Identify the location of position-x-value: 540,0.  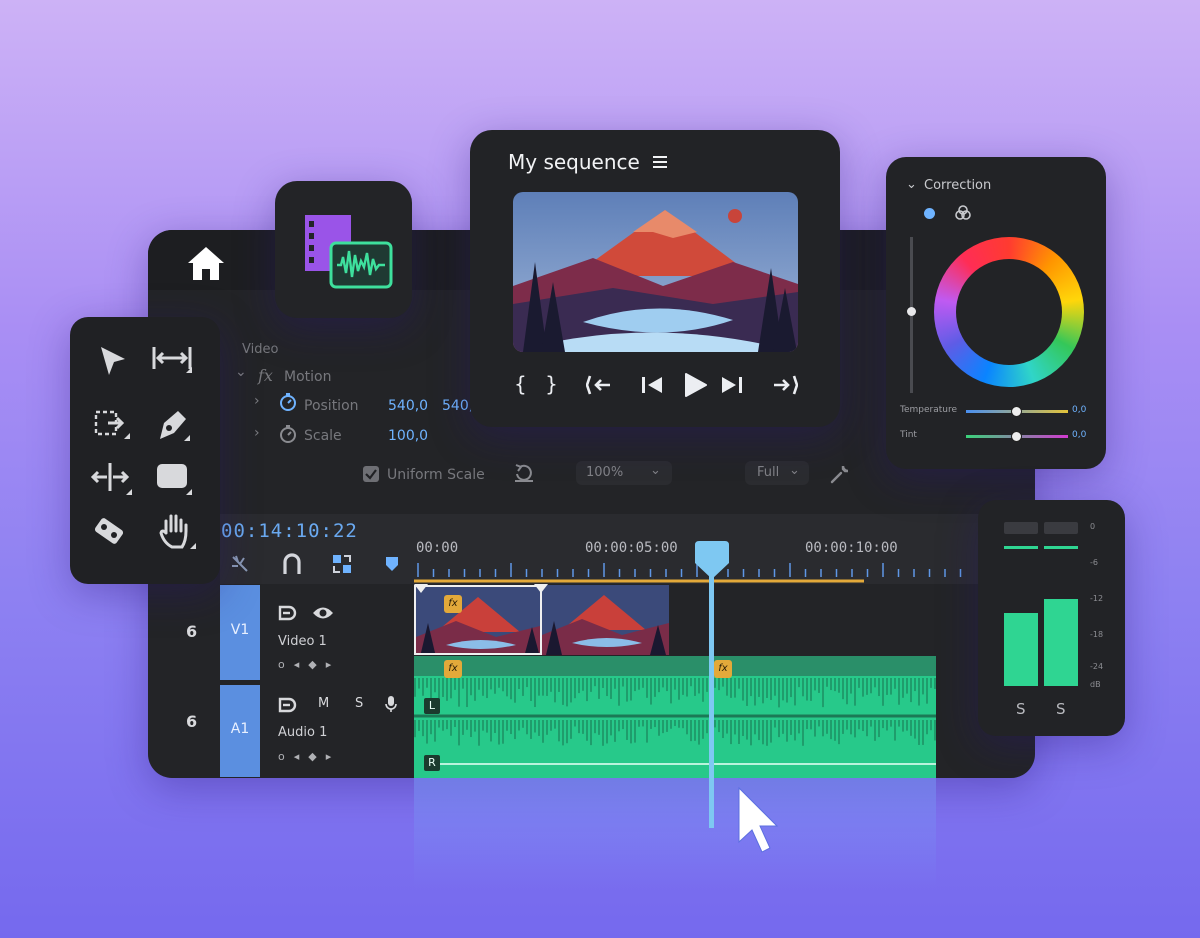
(408, 406).